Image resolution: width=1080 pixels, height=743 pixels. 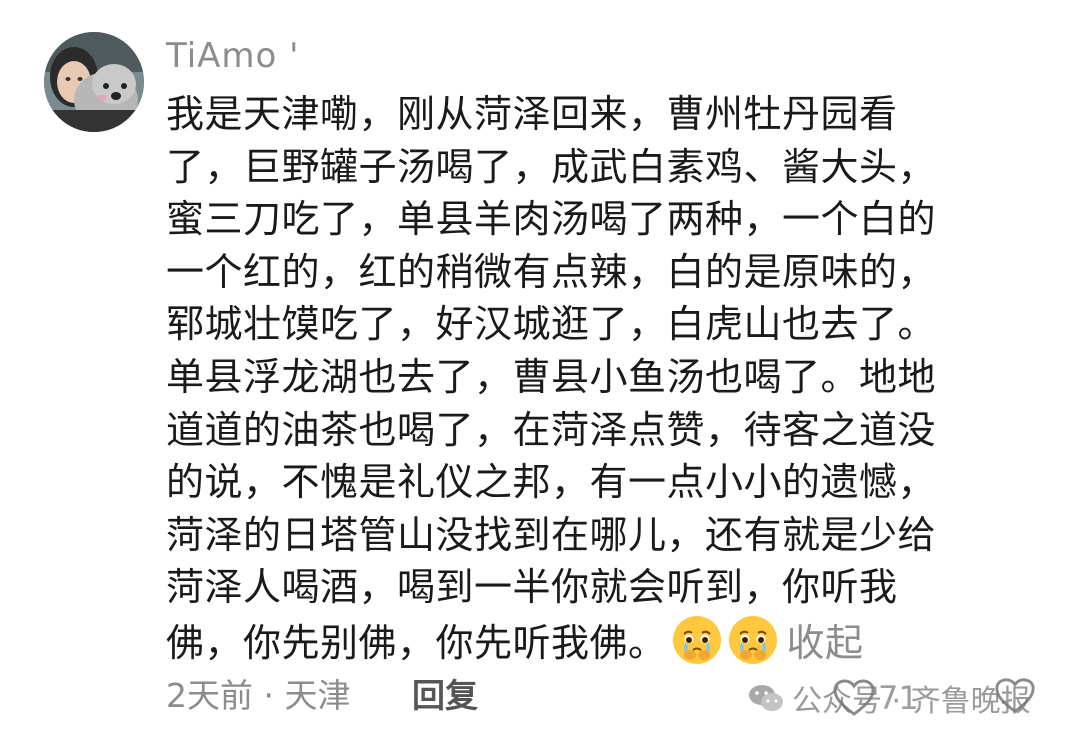 What do you see at coordinates (258, 695) in the screenshot?
I see `comment-meta: 2天前 · 天津` at bounding box center [258, 695].